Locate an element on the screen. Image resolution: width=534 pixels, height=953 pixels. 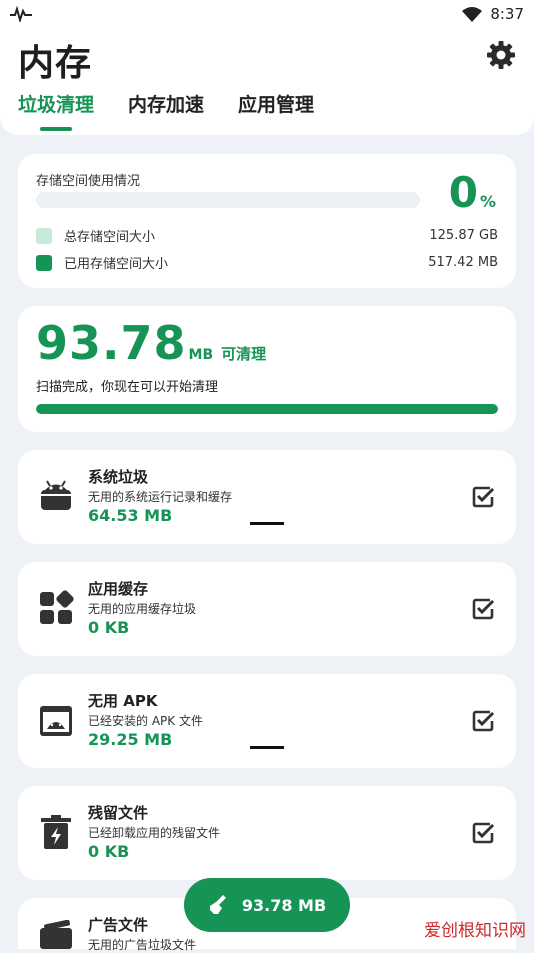
tab-app-manager: 应用管理 is located at coordinates (276, 110).